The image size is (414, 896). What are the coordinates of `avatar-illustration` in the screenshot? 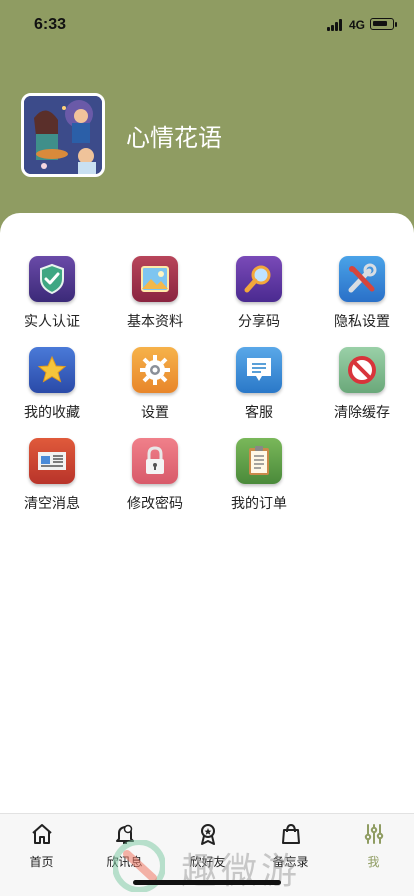 It's located at (63, 135).